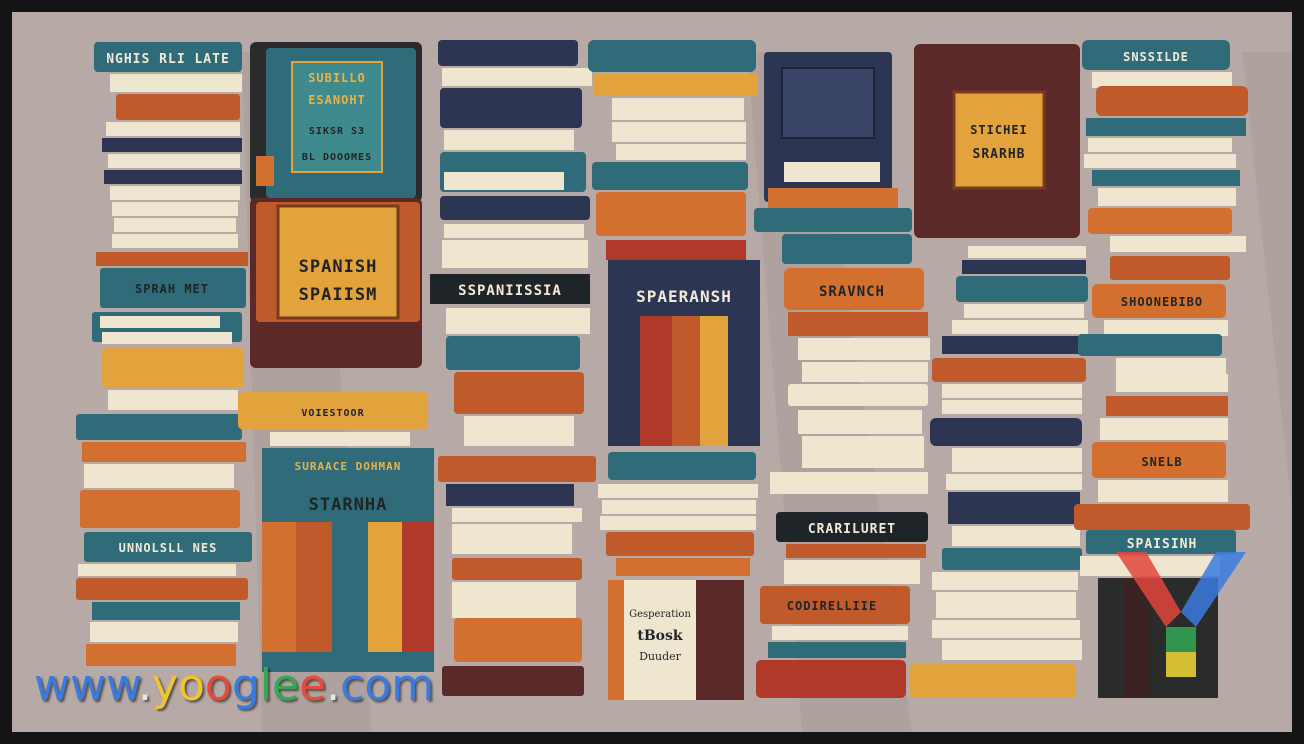 This screenshot has width=1304, height=744. I want to click on watermark-text: www.yooglee.com, so click(234, 685).